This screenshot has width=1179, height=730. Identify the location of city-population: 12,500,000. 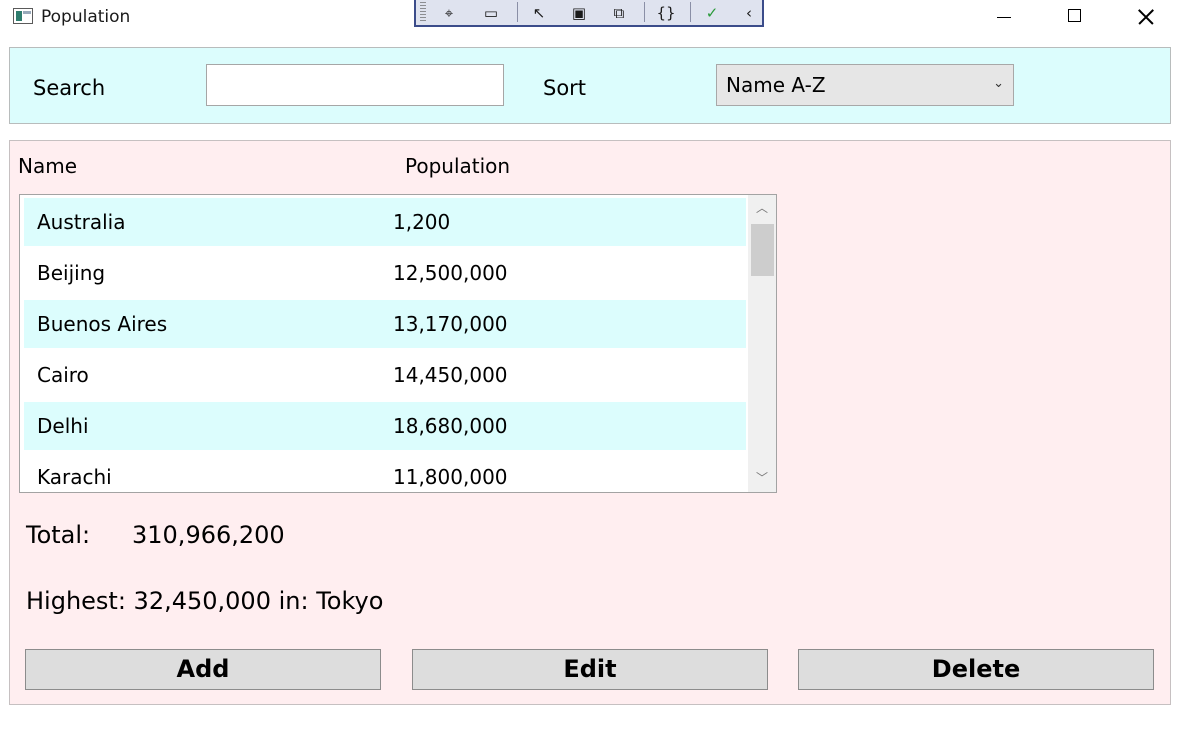
(450, 273).